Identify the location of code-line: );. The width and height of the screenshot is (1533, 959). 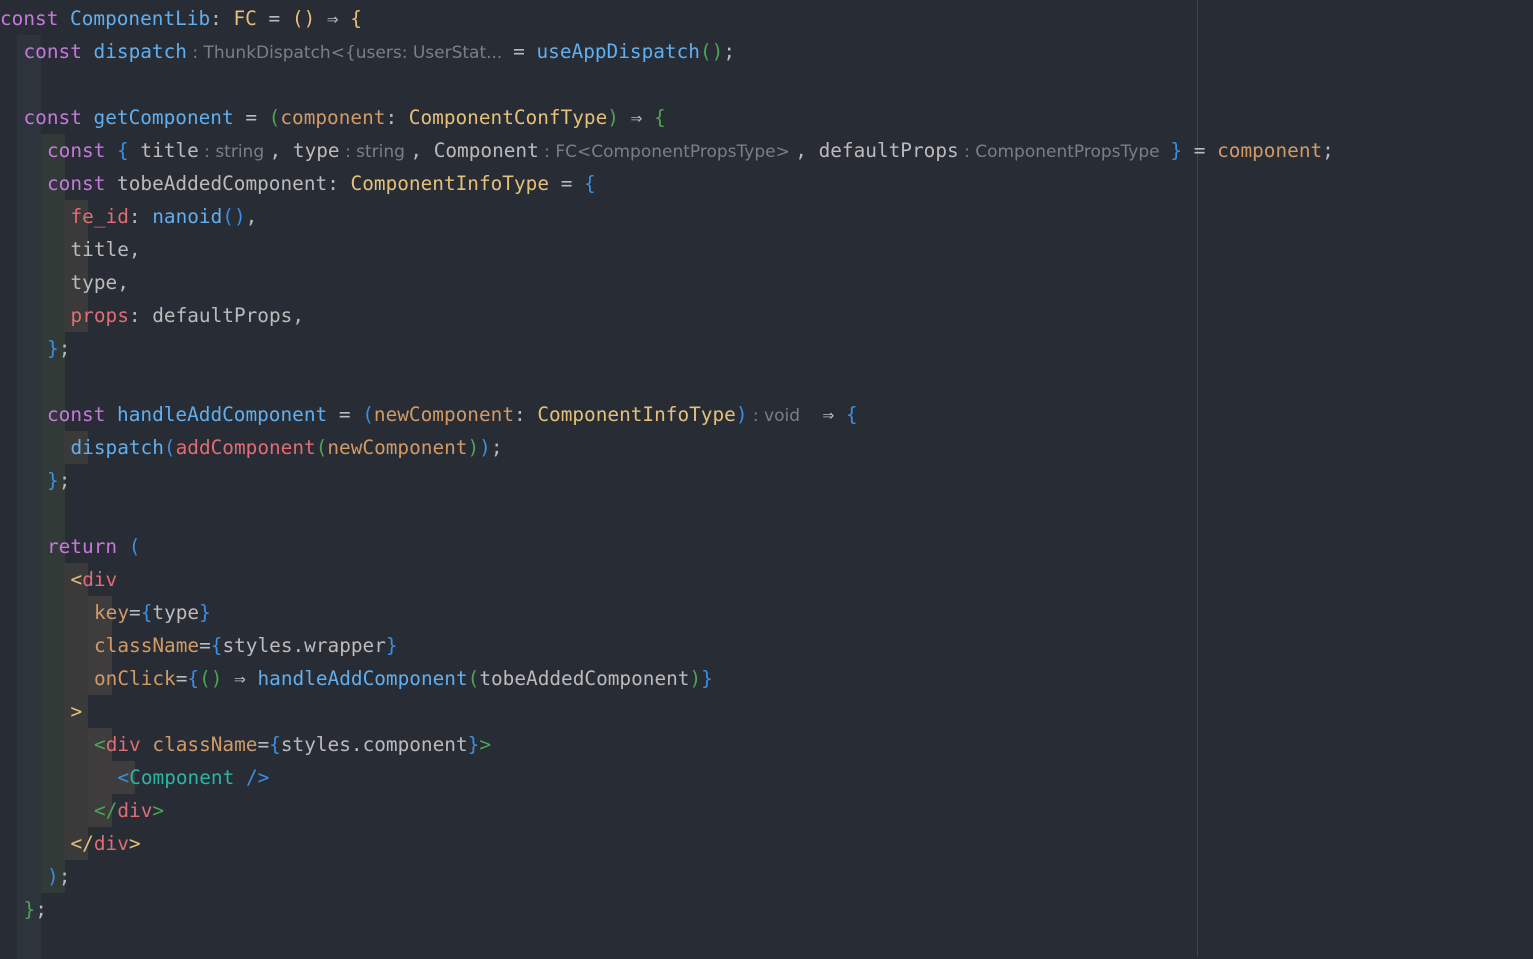
(766, 876).